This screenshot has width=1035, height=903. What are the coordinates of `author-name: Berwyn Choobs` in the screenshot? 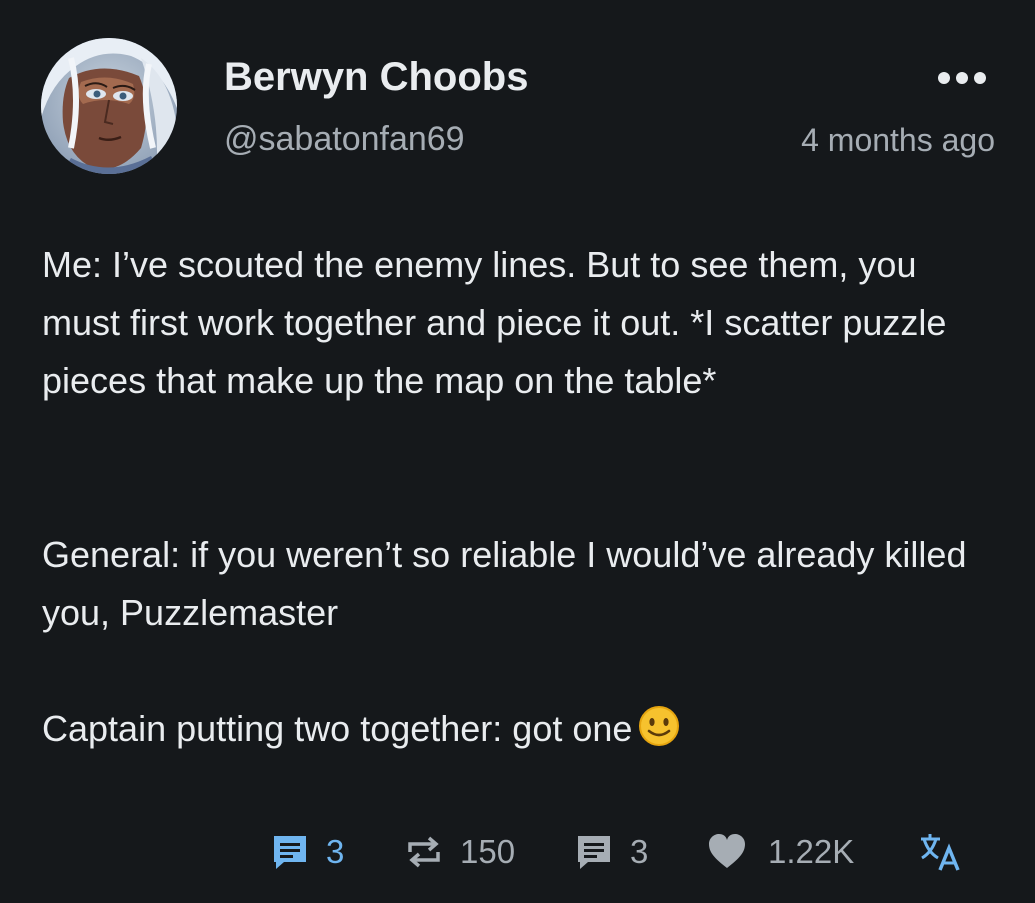 It's located at (376, 77).